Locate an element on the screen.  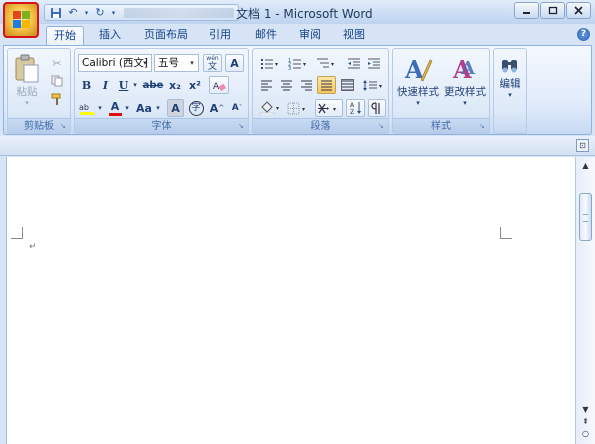
clear-formatting-button: A is located at coordinates (219, 85).